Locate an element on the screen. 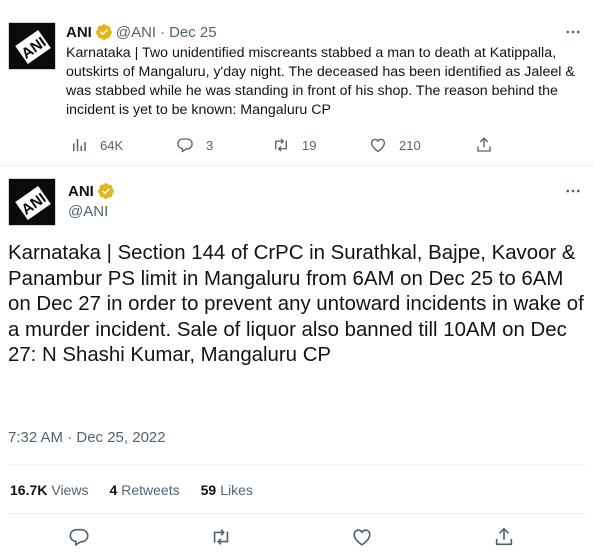  reply-count: 3 is located at coordinates (210, 145).